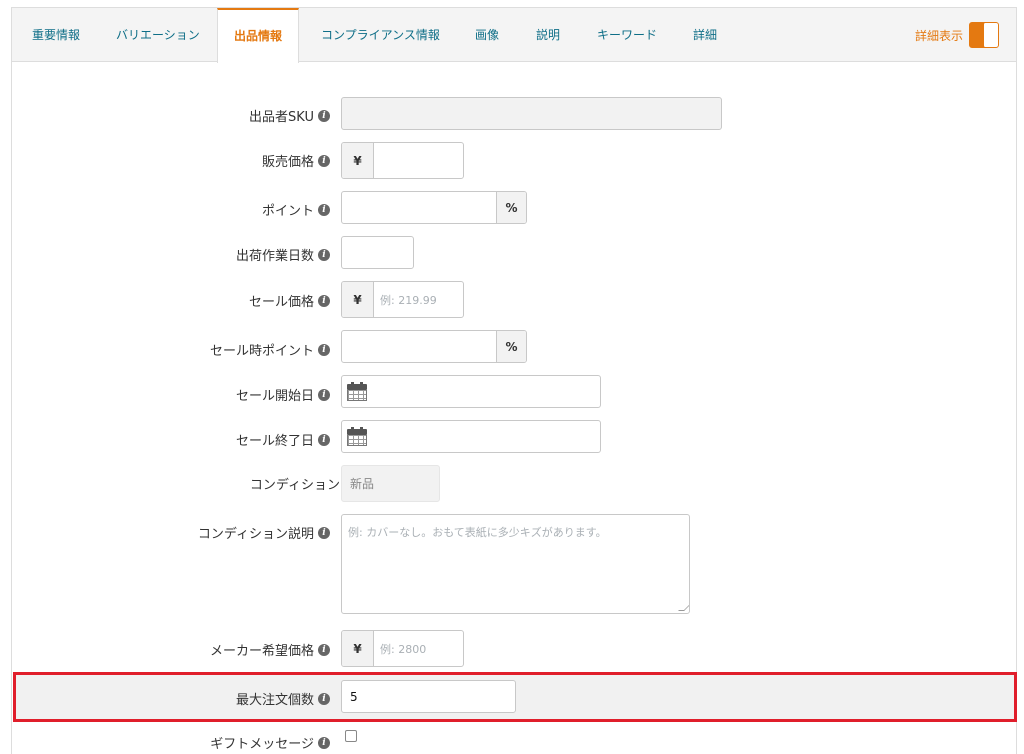  What do you see at coordinates (296, 160) in the screenshot?
I see `price-label: 販売価格 i` at bounding box center [296, 160].